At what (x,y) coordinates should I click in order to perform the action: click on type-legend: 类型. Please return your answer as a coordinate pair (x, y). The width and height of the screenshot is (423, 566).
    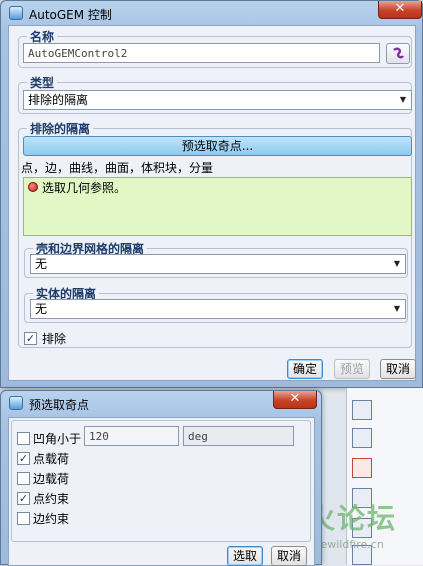
    Looking at the image, I should click on (42, 83).